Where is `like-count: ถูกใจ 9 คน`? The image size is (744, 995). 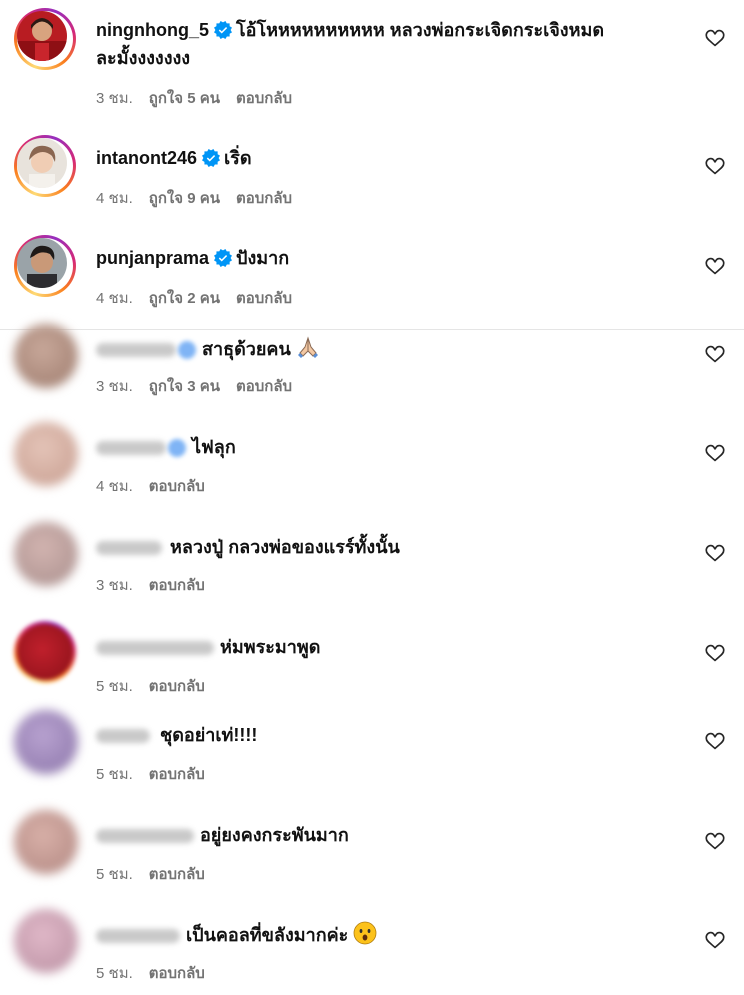
like-count: ถูกใจ 9 คน is located at coordinates (184, 198).